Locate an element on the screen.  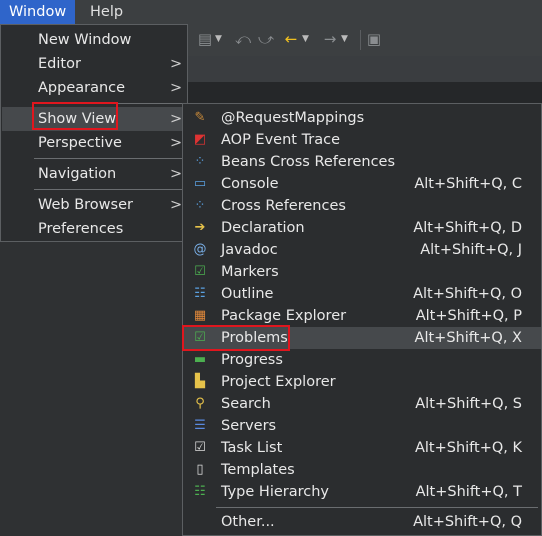
shortcut: Alt+Shift+Q, D is located at coordinates (467, 228).